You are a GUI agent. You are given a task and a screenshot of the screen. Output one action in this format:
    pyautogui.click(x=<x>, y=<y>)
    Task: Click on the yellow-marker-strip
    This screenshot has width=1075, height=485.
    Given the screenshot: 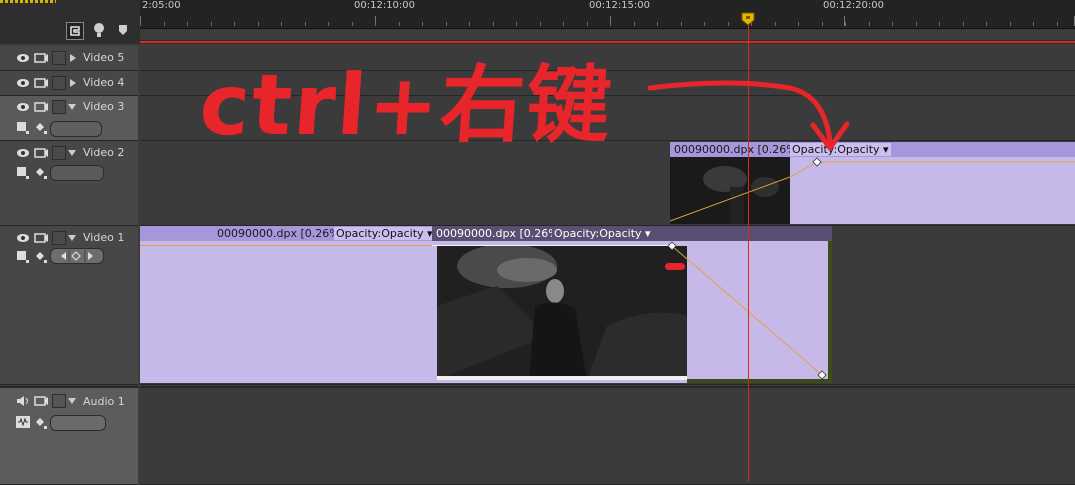 What is the action you would take?
    pyautogui.click(x=28, y=1)
    